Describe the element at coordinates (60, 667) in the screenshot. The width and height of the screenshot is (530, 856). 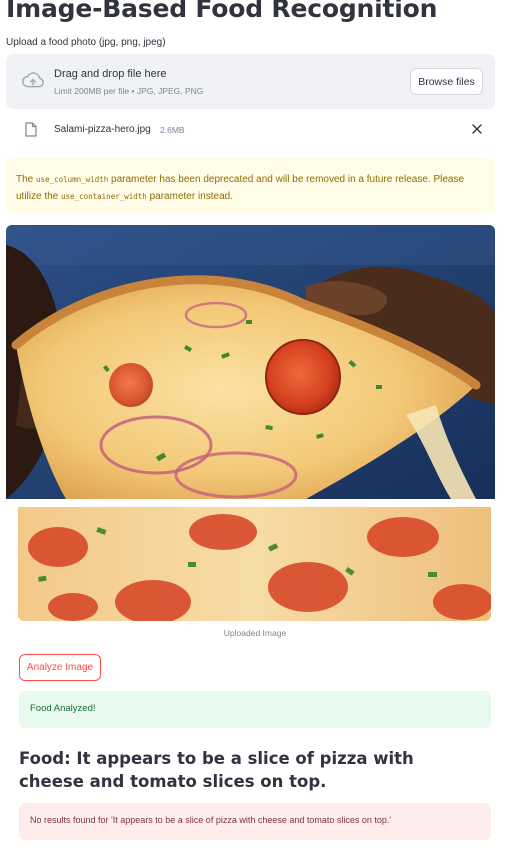
I see `analyze-image-button: Analyze Image` at that location.